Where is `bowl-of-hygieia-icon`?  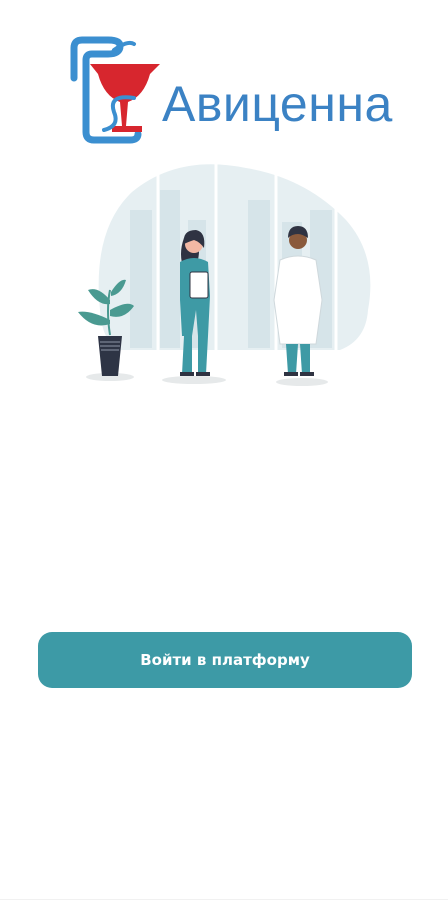 bowl-of-hygieia-icon is located at coordinates (115, 90).